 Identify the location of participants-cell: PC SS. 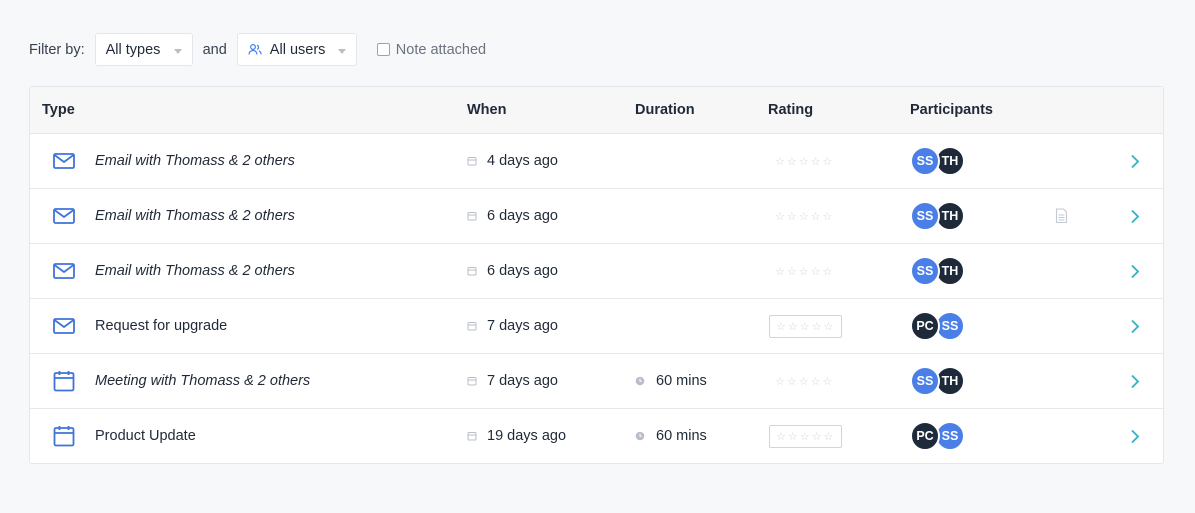
(937, 326).